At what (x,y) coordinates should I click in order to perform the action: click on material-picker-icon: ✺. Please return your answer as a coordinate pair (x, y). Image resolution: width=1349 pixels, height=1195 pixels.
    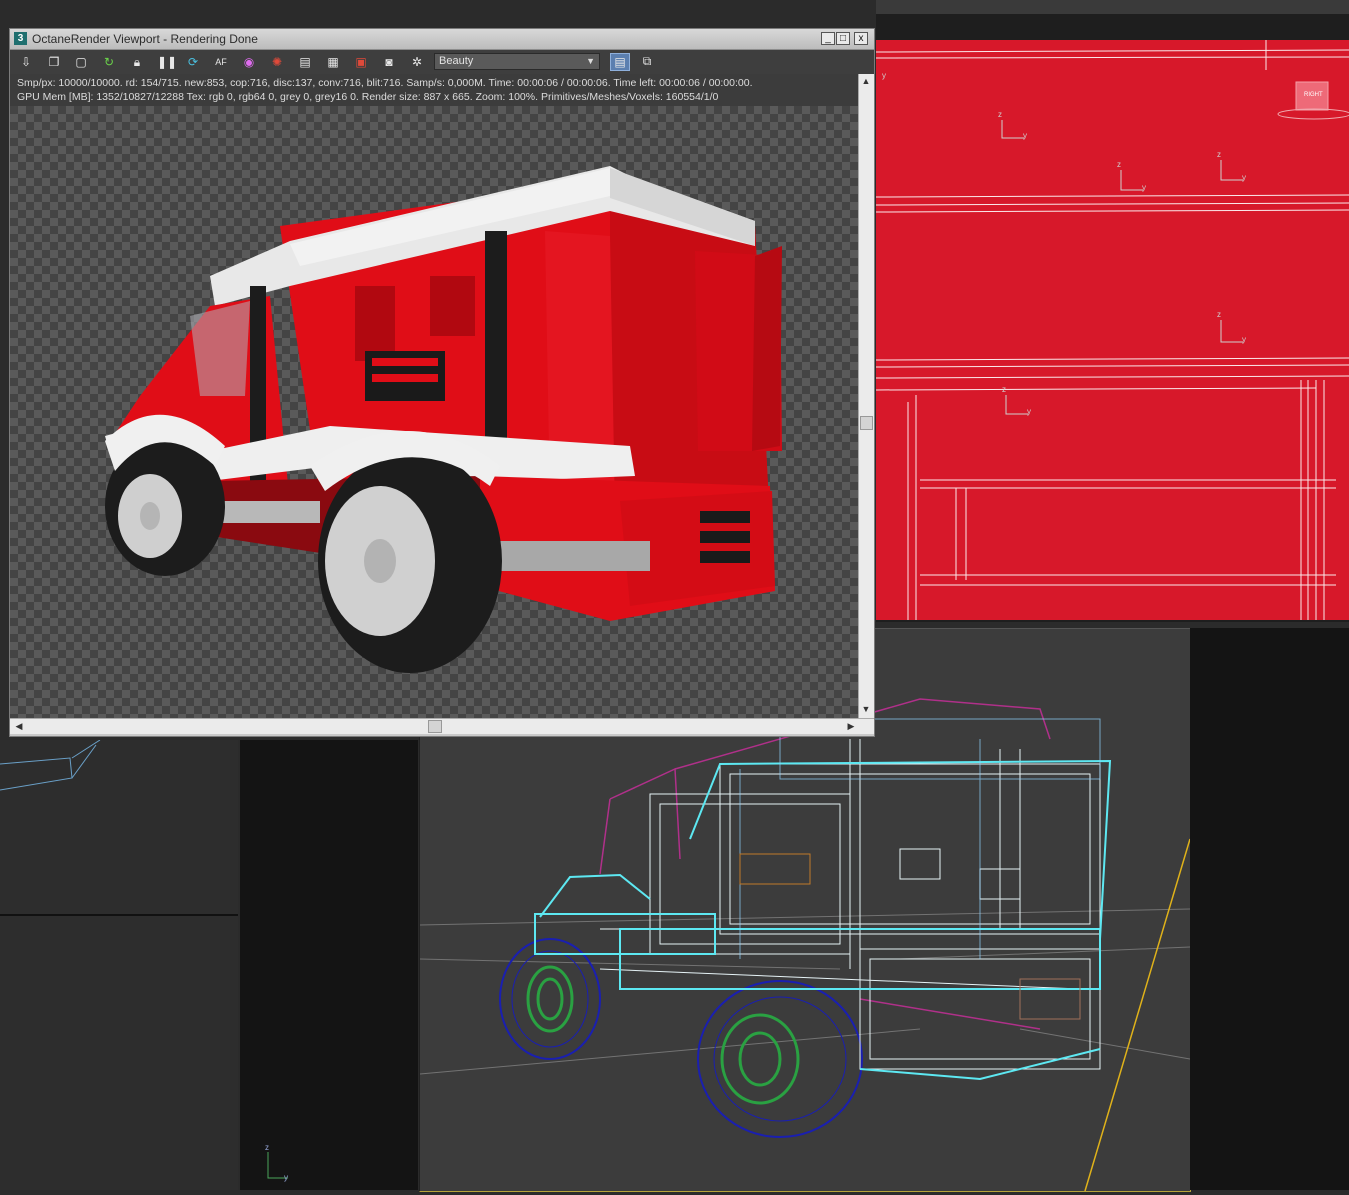
    Looking at the image, I should click on (277, 62).